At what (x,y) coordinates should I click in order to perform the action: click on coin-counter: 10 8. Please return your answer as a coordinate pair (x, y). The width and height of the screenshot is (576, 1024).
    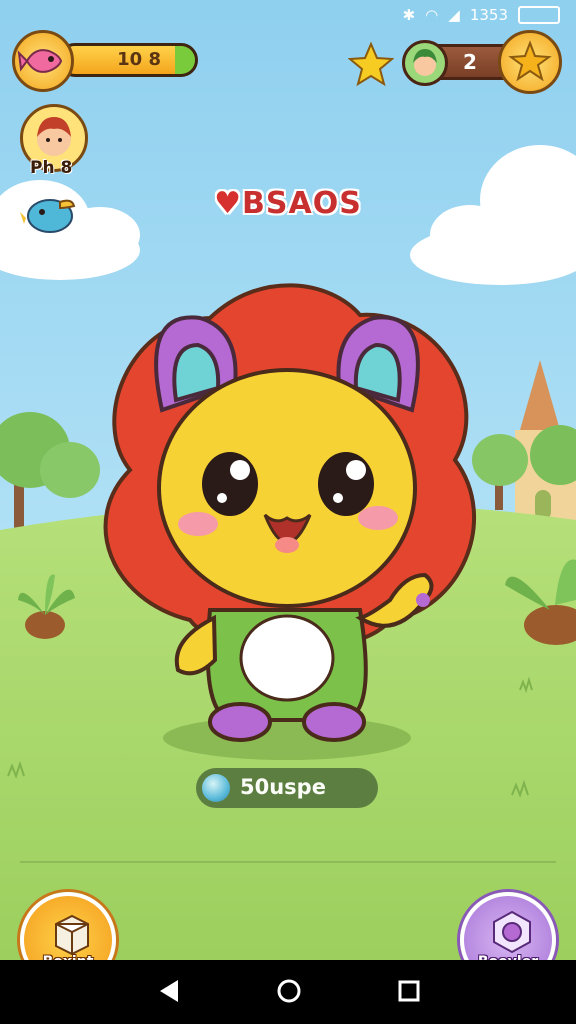
    Looking at the image, I should click on (105, 61).